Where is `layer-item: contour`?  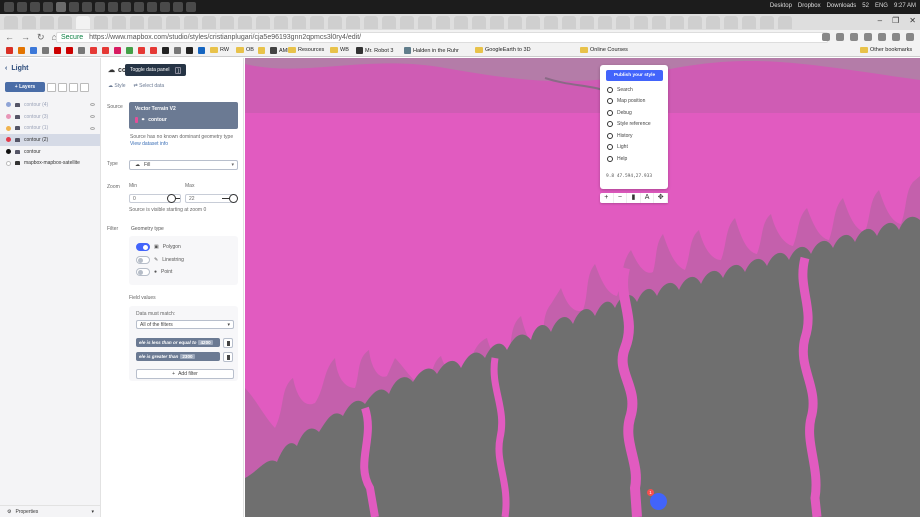 layer-item: contour is located at coordinates (50, 152).